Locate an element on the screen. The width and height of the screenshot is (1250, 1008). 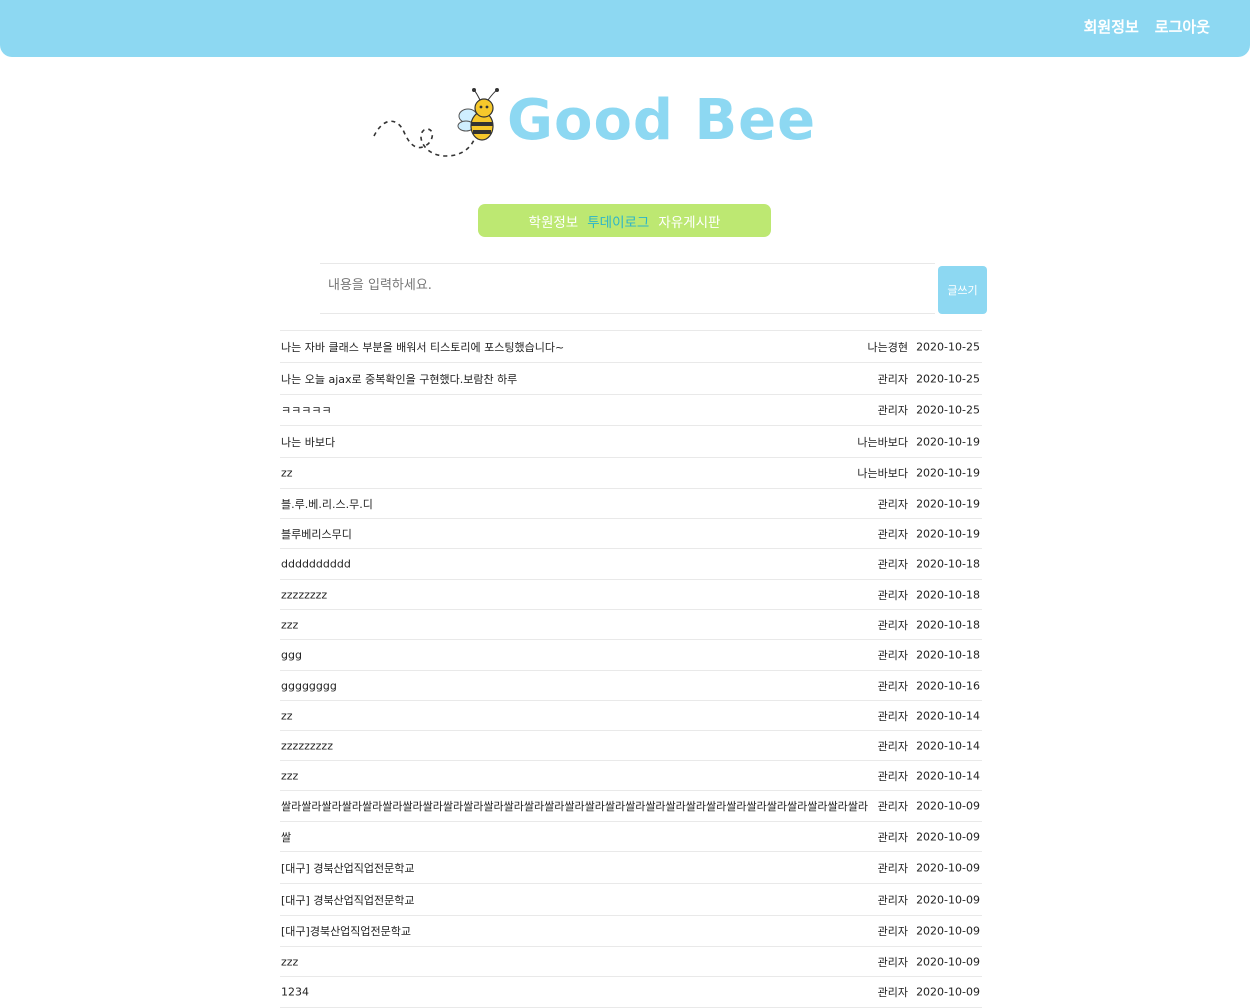
post-content: 쌀 is located at coordinates (286, 837).